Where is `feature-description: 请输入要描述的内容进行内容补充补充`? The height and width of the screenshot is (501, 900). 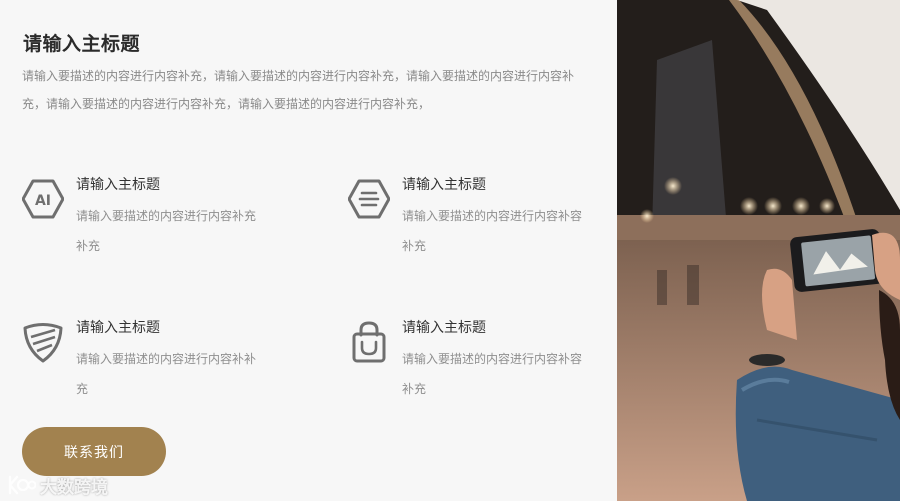 feature-description: 请输入要描述的内容进行内容补充补充 is located at coordinates (166, 231).